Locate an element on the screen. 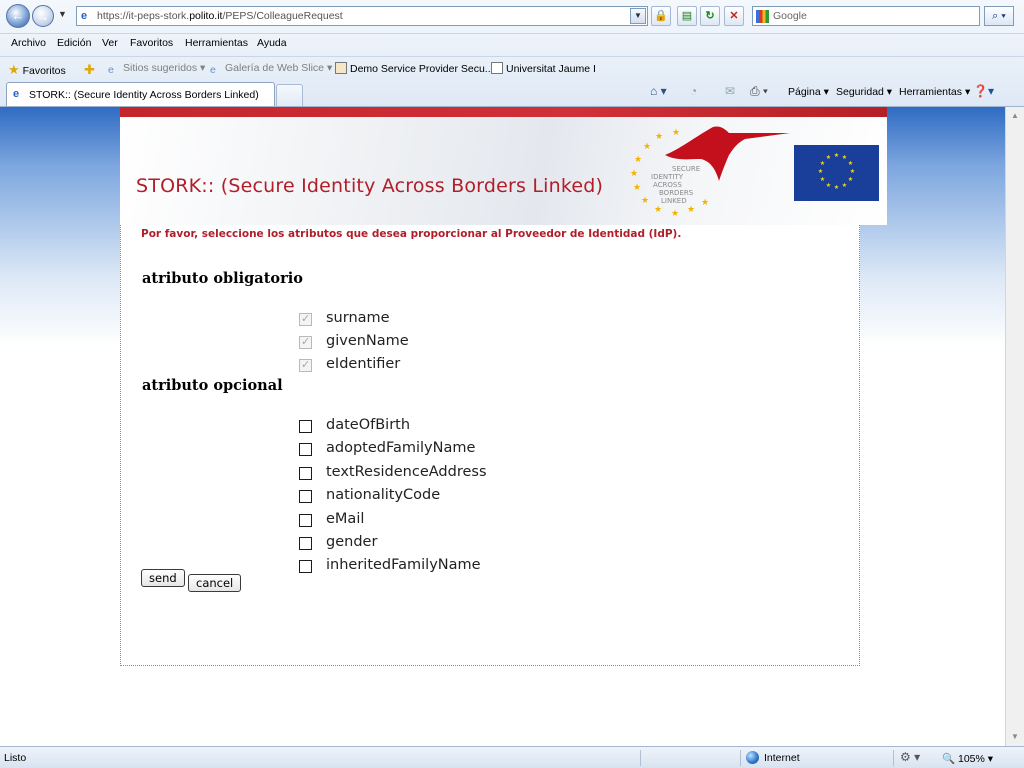 The width and height of the screenshot is (1024, 768). attr-label: eMail is located at coordinates (345, 519).